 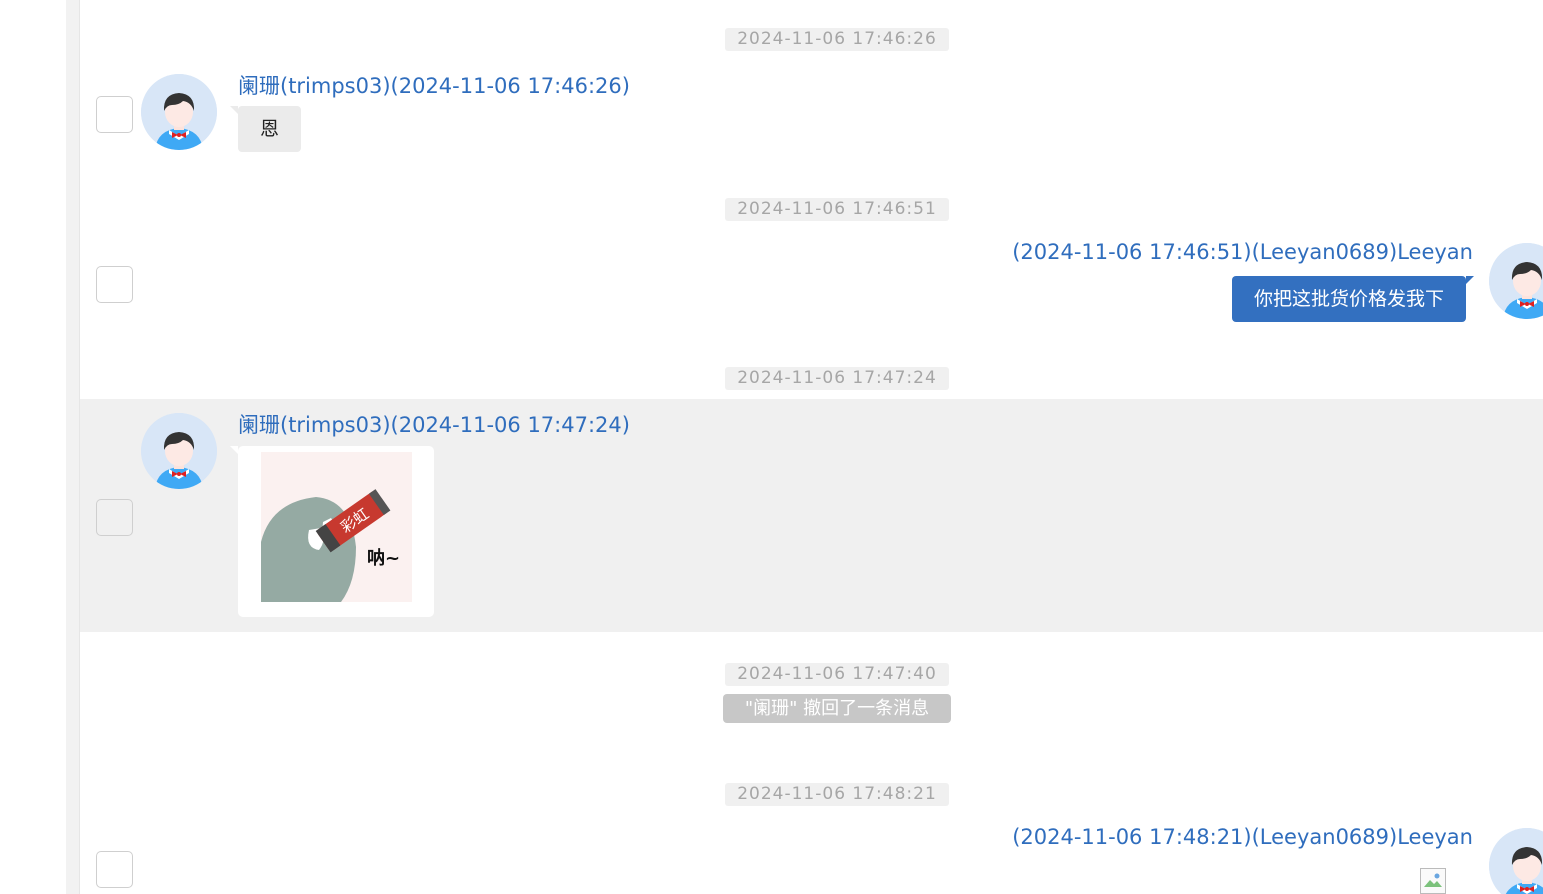 I want to click on recall-notice: "阑珊" 撤回了一条消息, so click(x=837, y=708).